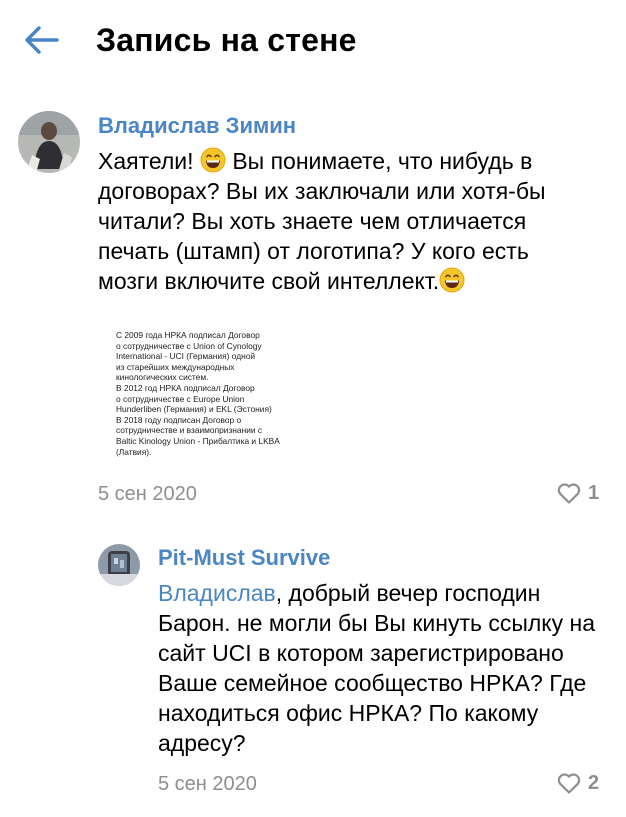  Describe the element at coordinates (226, 40) in the screenshot. I see `page-title: Запись на стене` at that location.